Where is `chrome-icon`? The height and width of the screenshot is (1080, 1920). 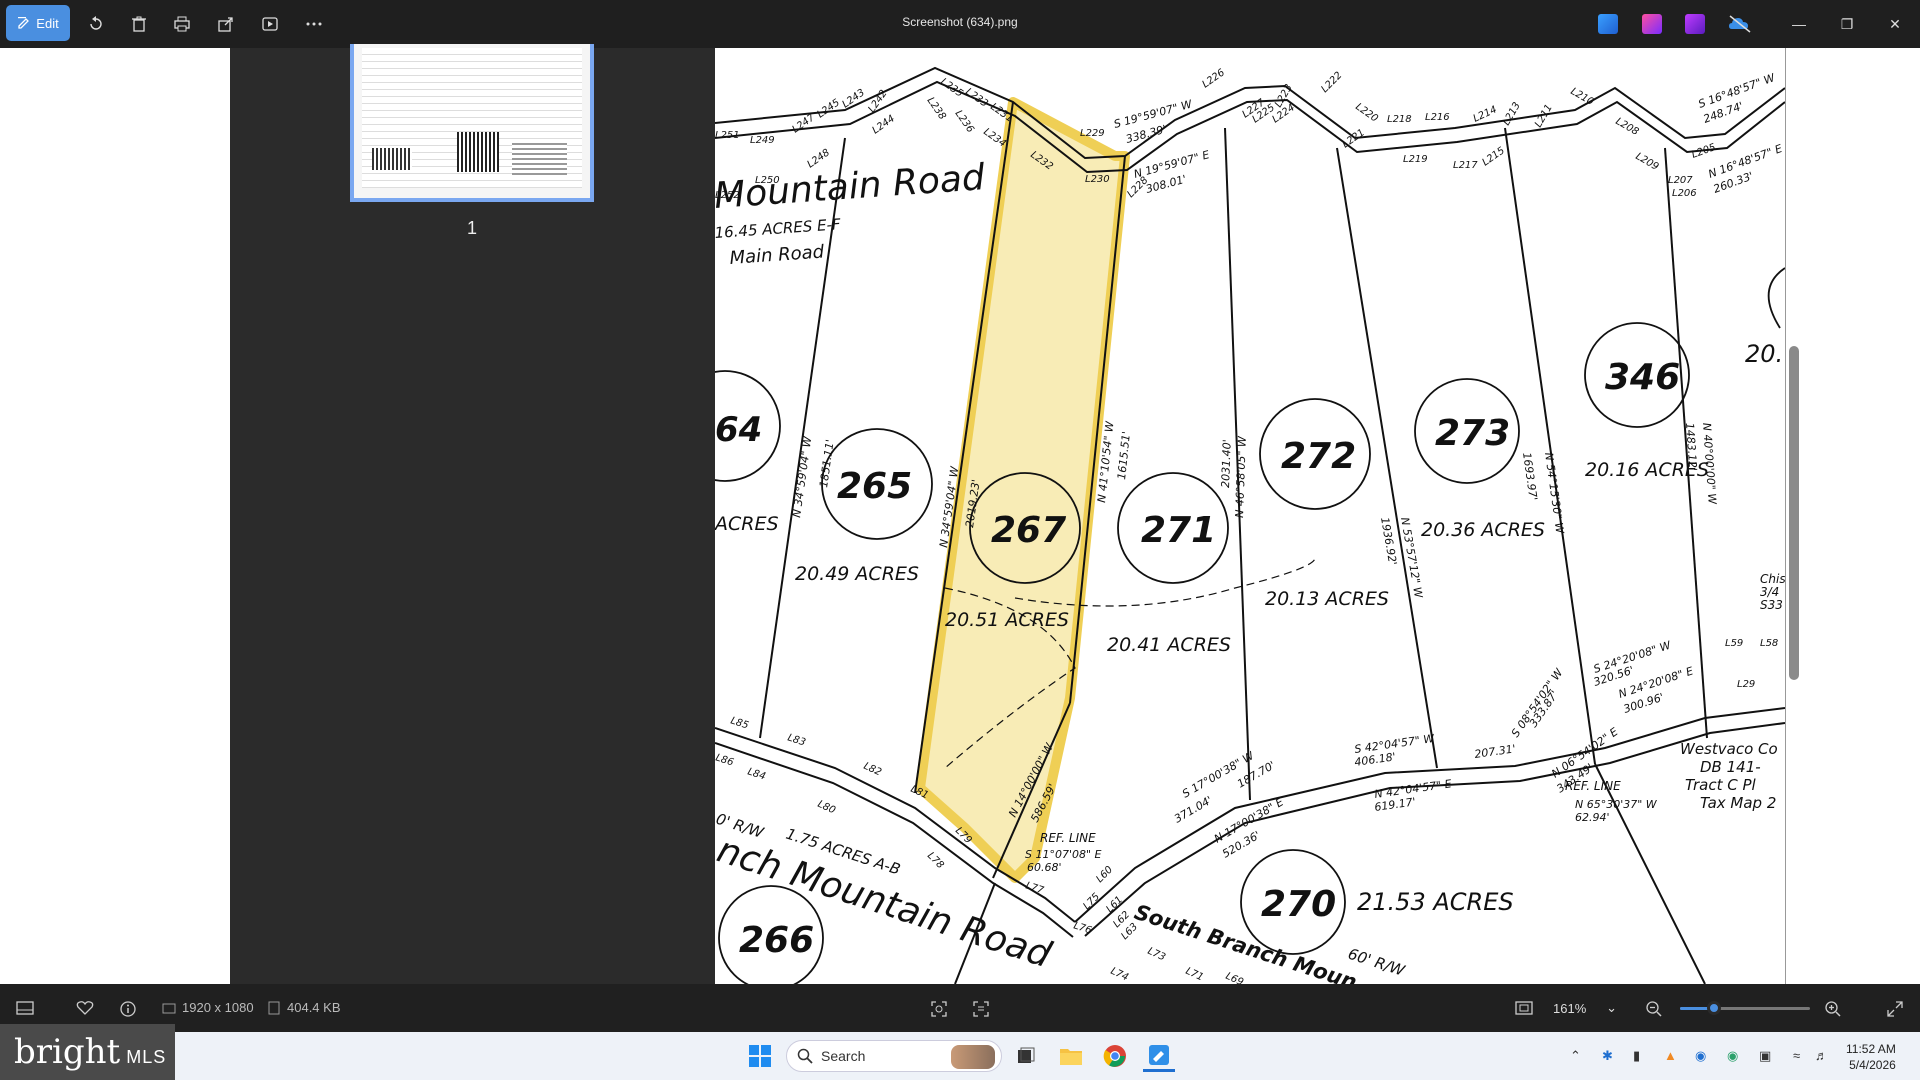
chrome-icon is located at coordinates (1115, 1056).